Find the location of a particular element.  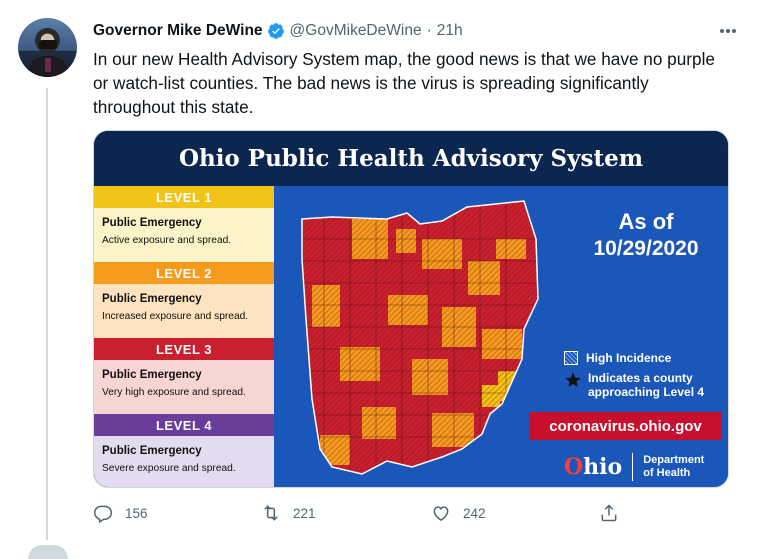

level-2-desc: Increased exposure and spread. is located at coordinates (175, 316).